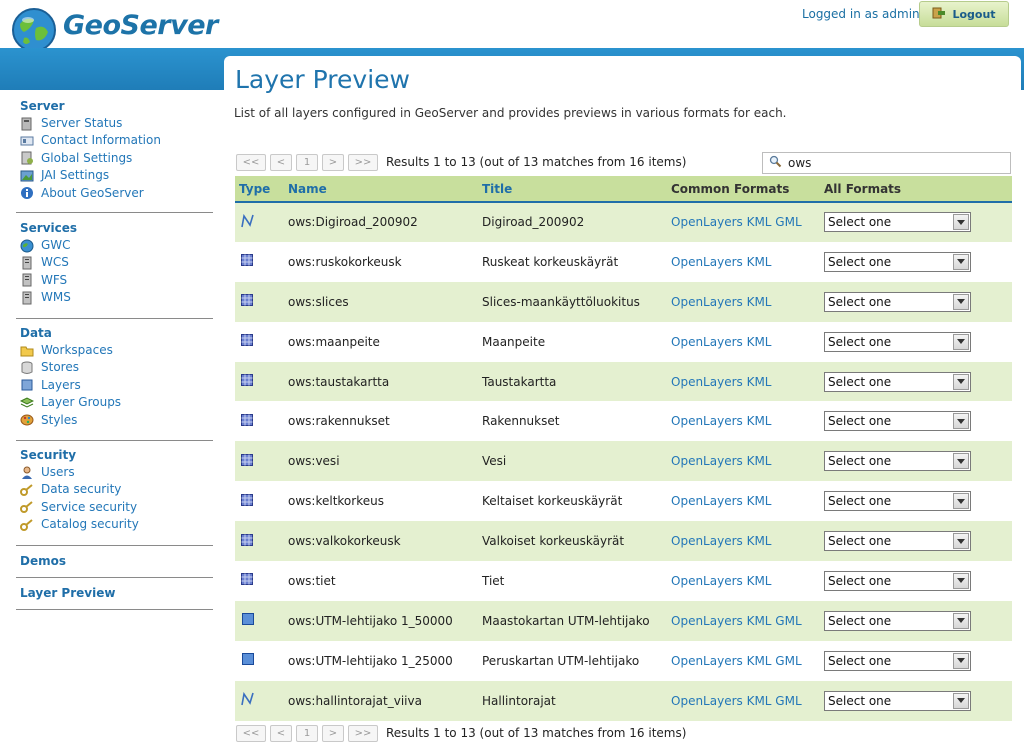 The image size is (1024, 747). I want to click on sidebar-item-stores: Stores, so click(116, 367).